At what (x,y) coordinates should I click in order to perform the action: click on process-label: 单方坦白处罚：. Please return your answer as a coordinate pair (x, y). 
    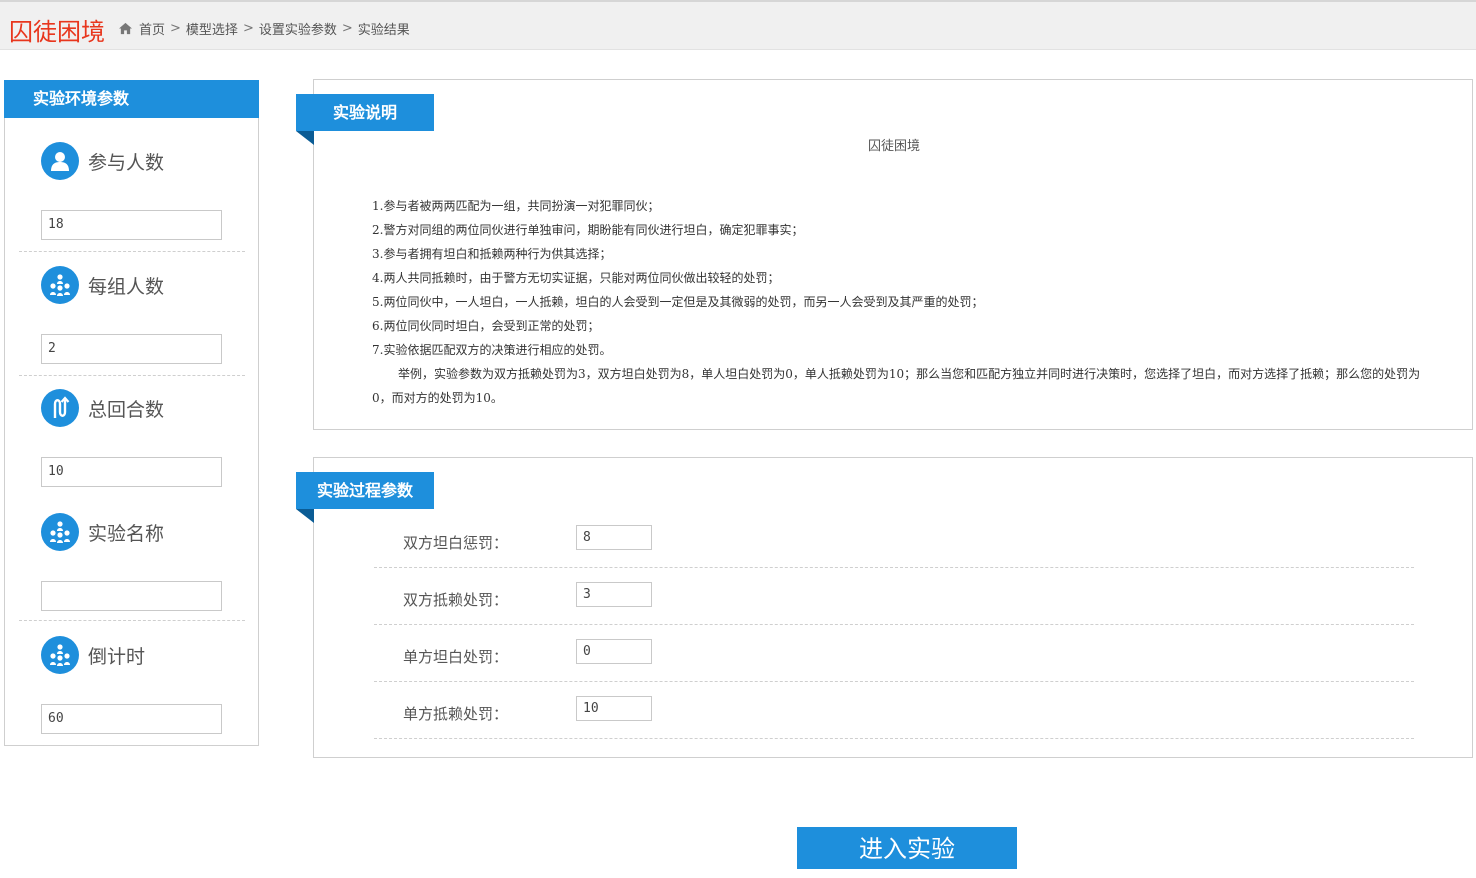
    Looking at the image, I should click on (456, 657).